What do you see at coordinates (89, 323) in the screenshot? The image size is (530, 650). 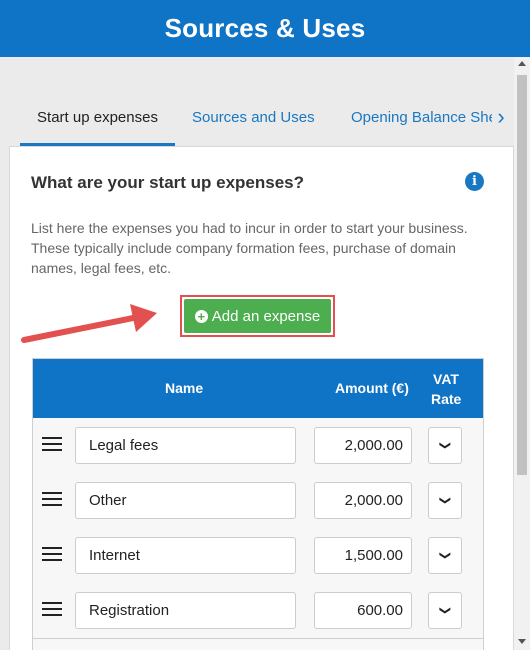 I see `red-arrow-annotation` at bounding box center [89, 323].